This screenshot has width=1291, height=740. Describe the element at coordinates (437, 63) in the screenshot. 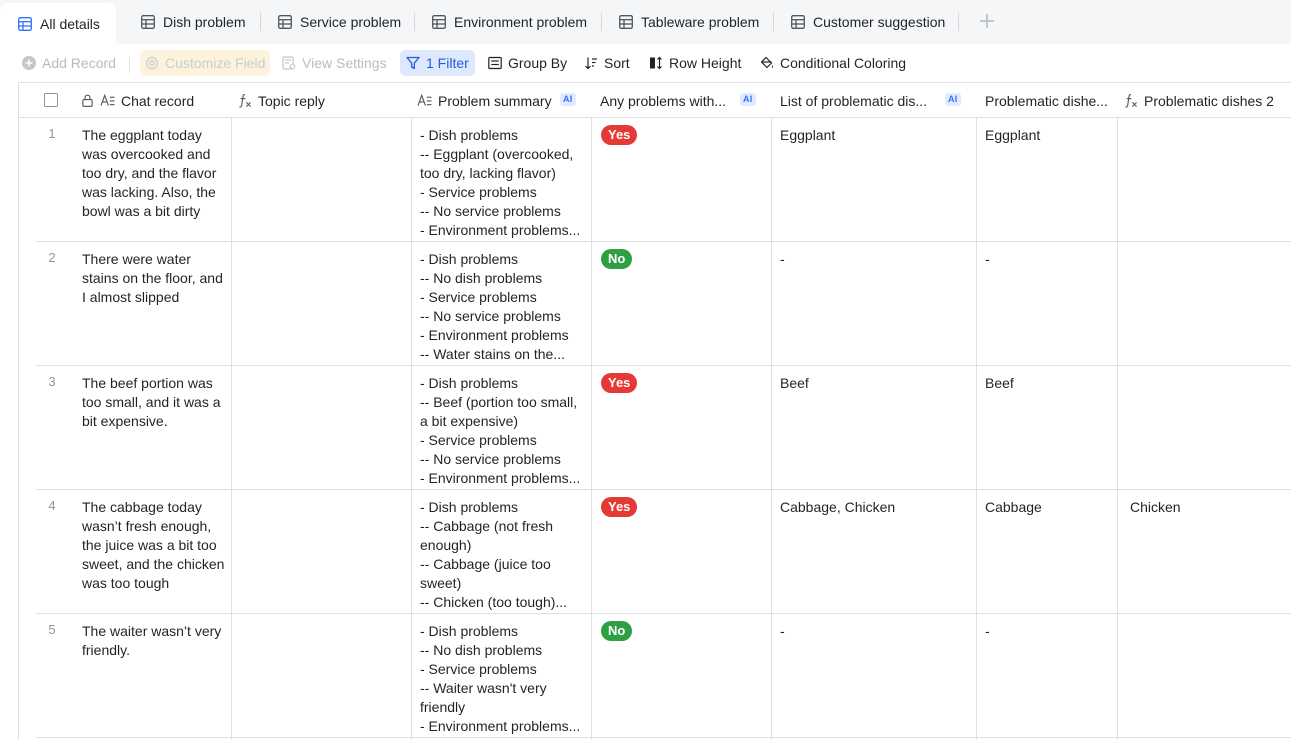

I see `filter-button: 1 Filter` at that location.